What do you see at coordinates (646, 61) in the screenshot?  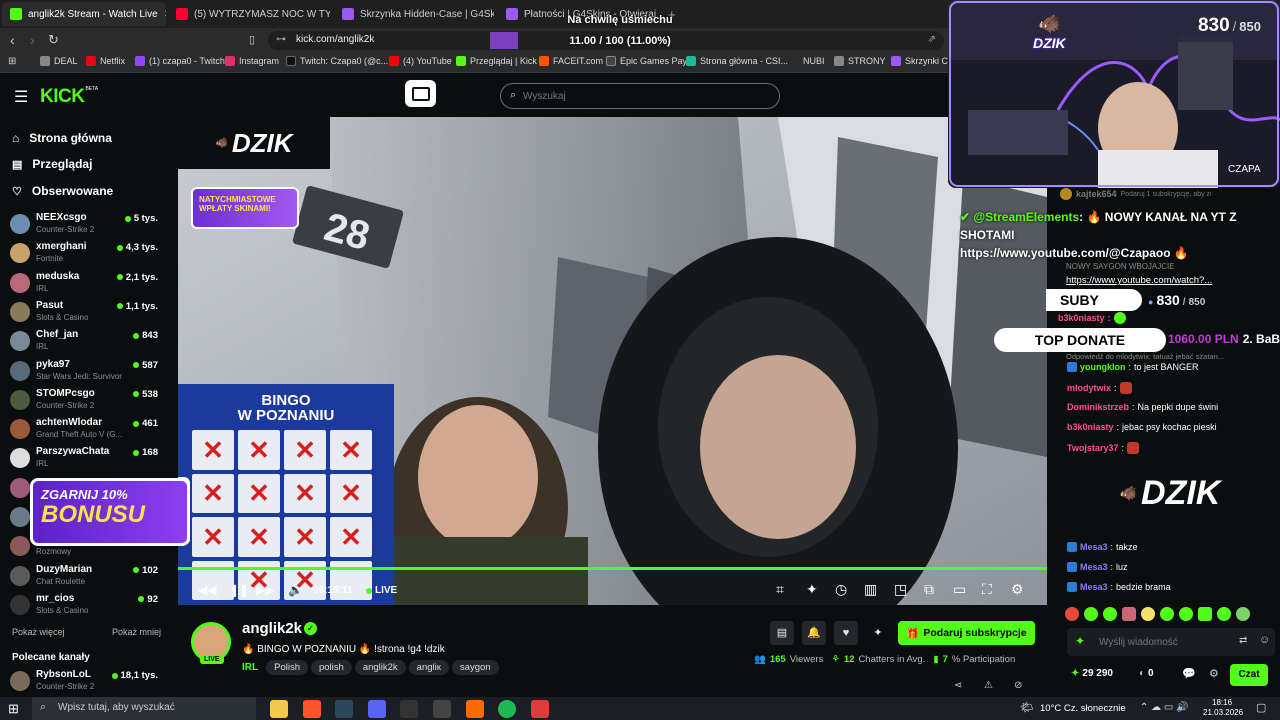 I see `bookmark-item: Epic Games Pay` at bounding box center [646, 61].